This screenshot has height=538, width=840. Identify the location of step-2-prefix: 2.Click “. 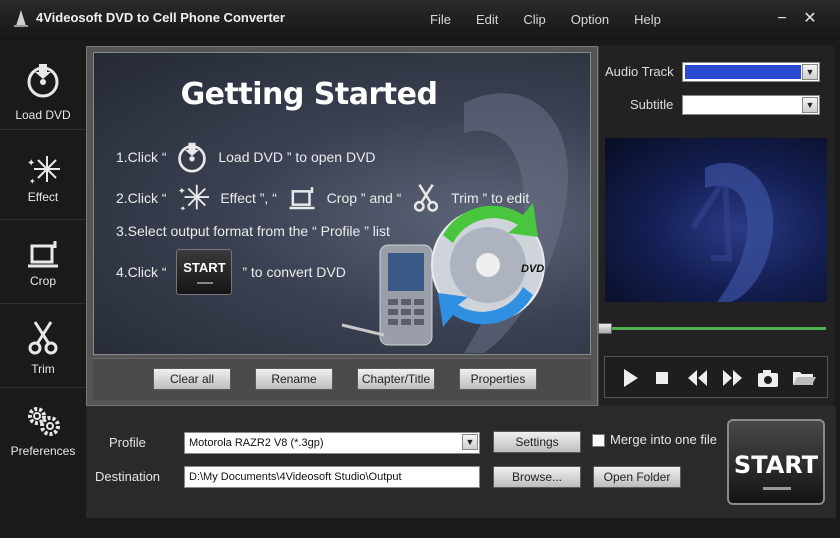
(141, 198).